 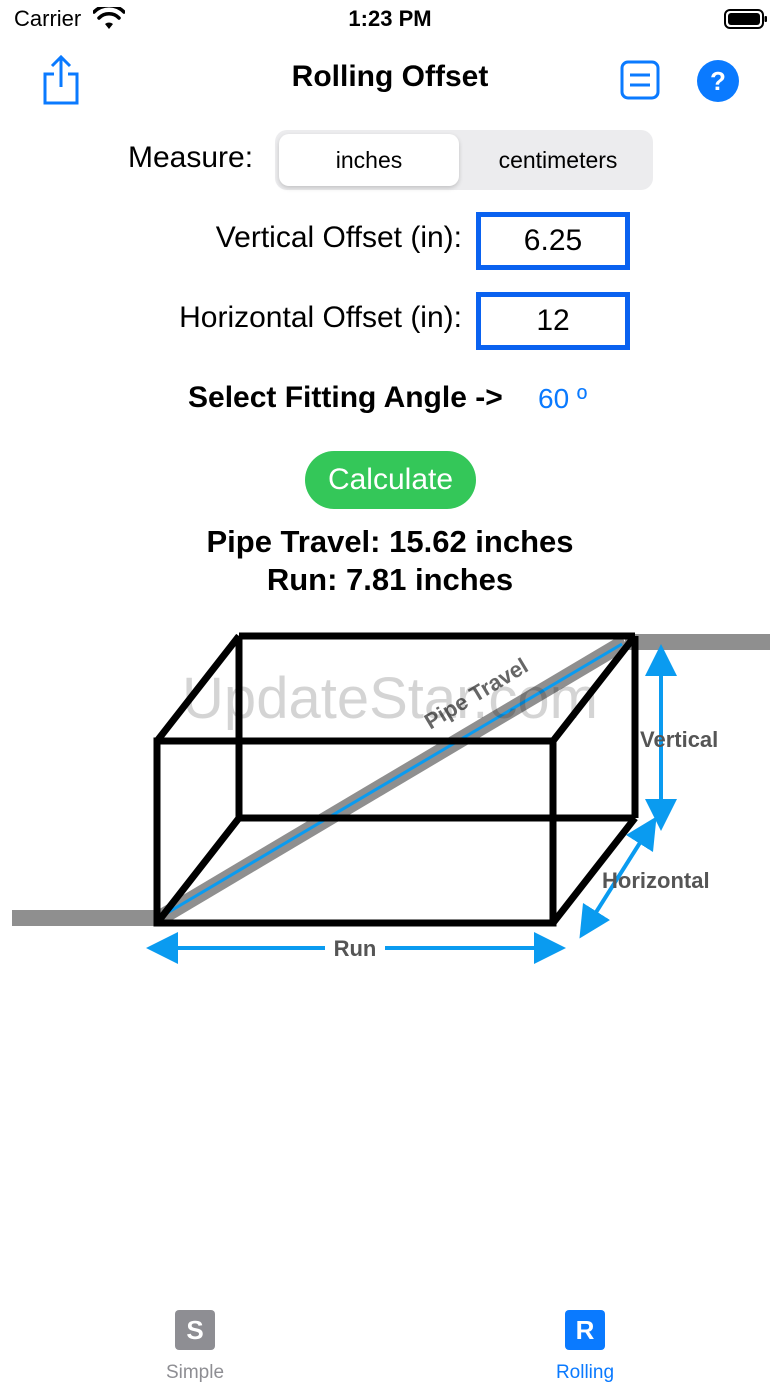 I want to click on status-time: 1:23 PM, so click(x=390, y=18).